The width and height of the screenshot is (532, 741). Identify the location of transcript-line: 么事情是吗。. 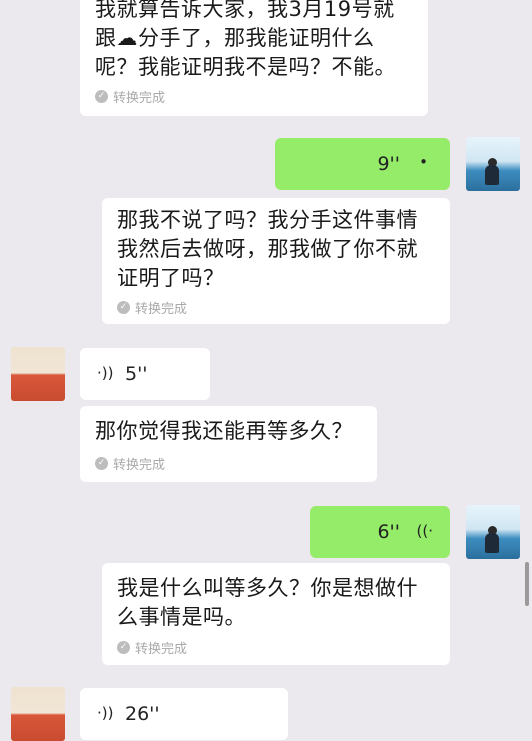
(181, 617).